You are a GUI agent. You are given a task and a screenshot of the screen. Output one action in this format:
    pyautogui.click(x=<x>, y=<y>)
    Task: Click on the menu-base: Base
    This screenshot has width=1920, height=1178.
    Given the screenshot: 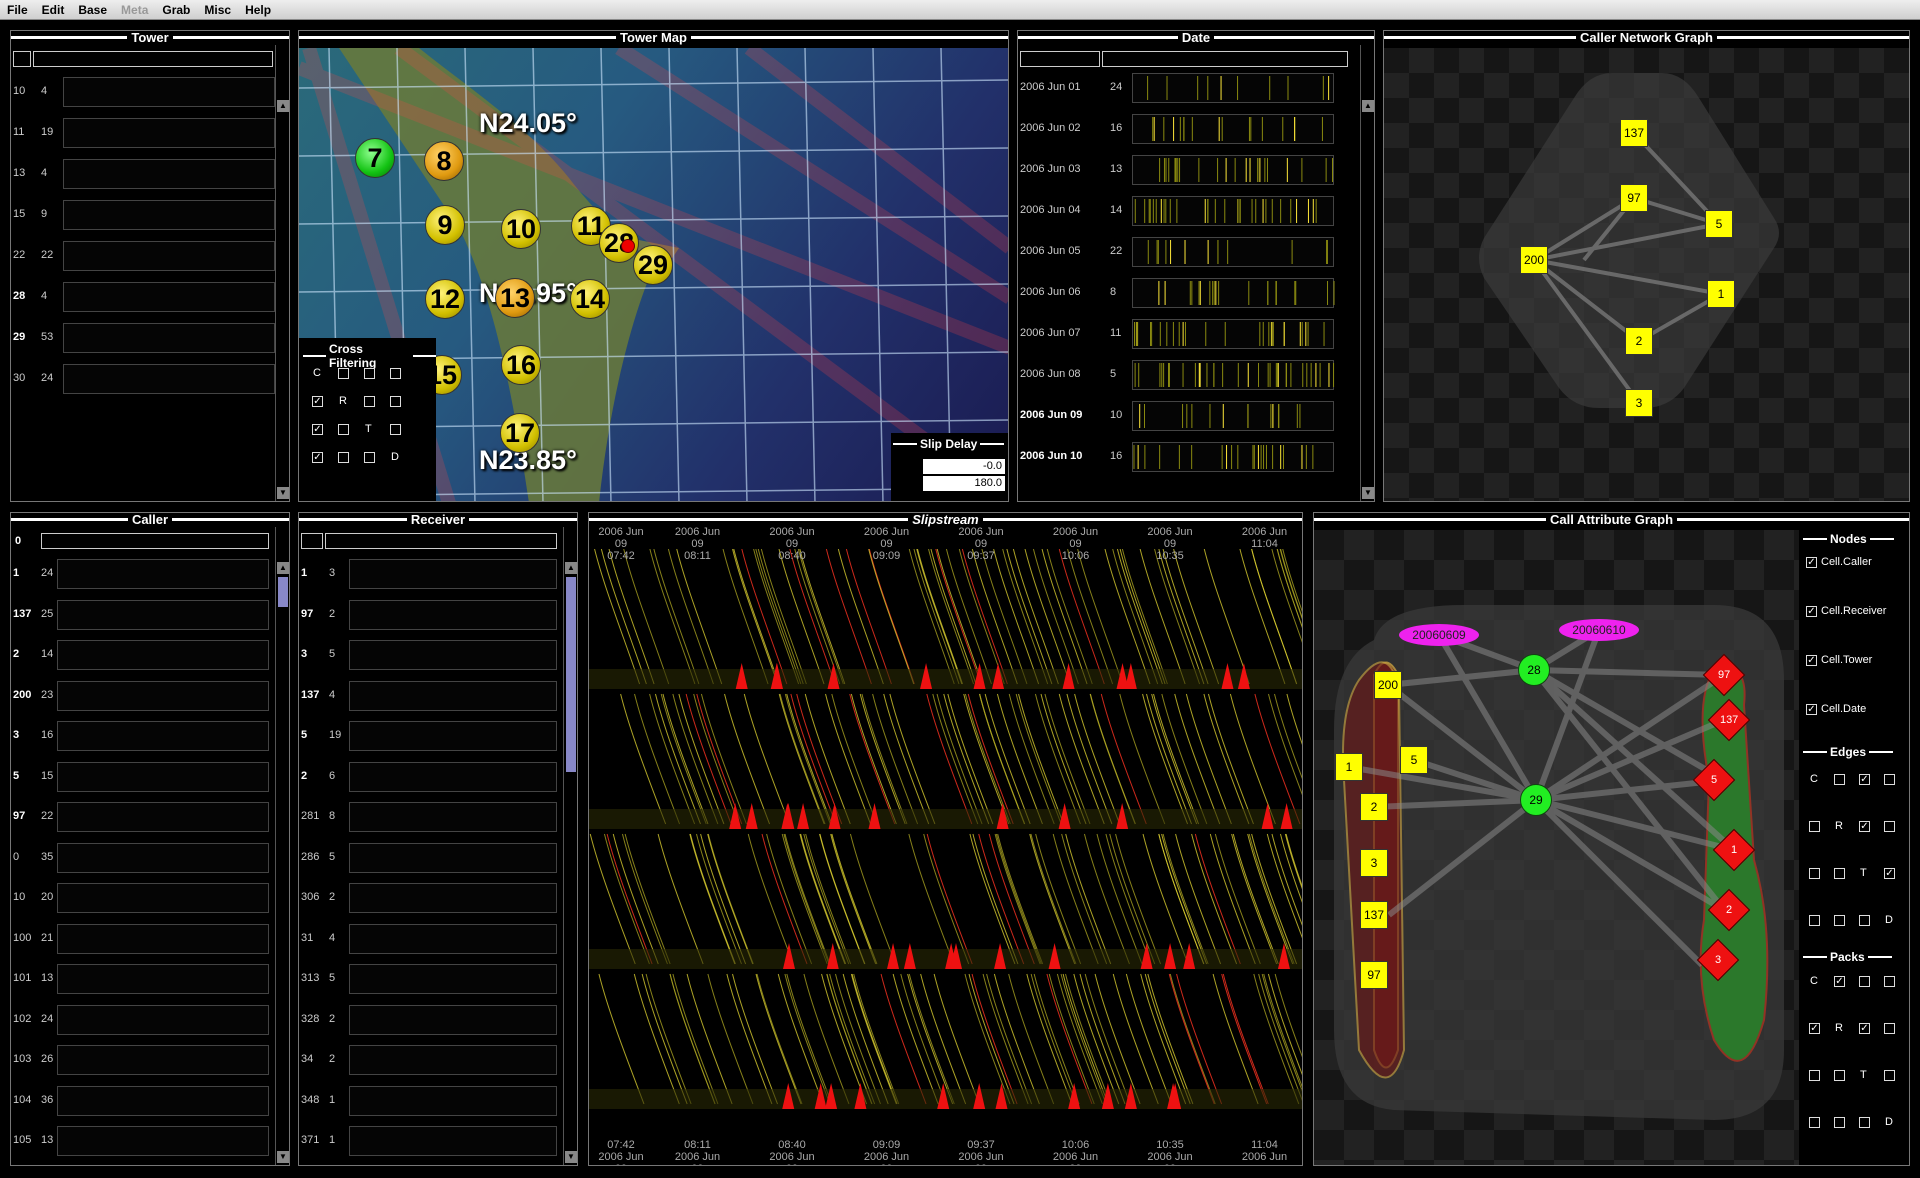 What is the action you would take?
    pyautogui.click(x=92, y=10)
    